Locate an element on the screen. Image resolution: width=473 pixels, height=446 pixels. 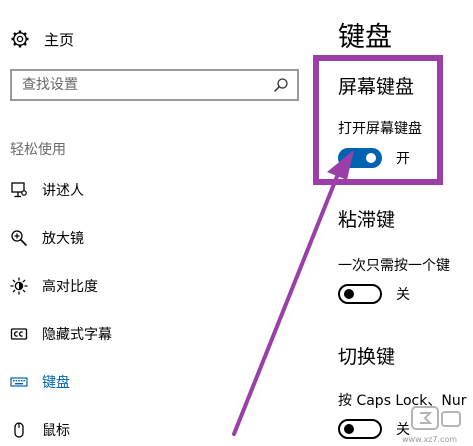
search-box is located at coordinates (154, 85).